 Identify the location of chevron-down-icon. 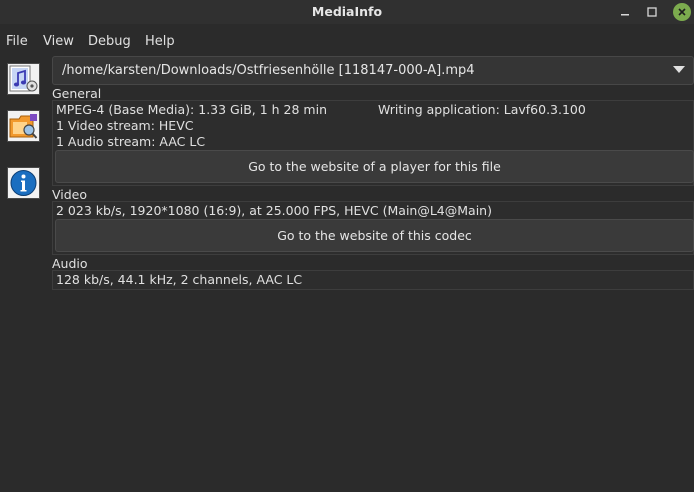
(679, 69).